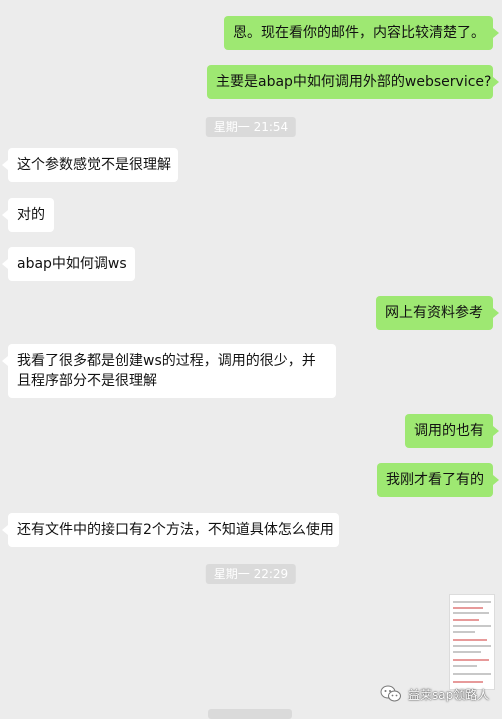 The width and height of the screenshot is (502, 719). Describe the element at coordinates (472, 642) in the screenshot. I see `image-message-thumbnail` at that location.